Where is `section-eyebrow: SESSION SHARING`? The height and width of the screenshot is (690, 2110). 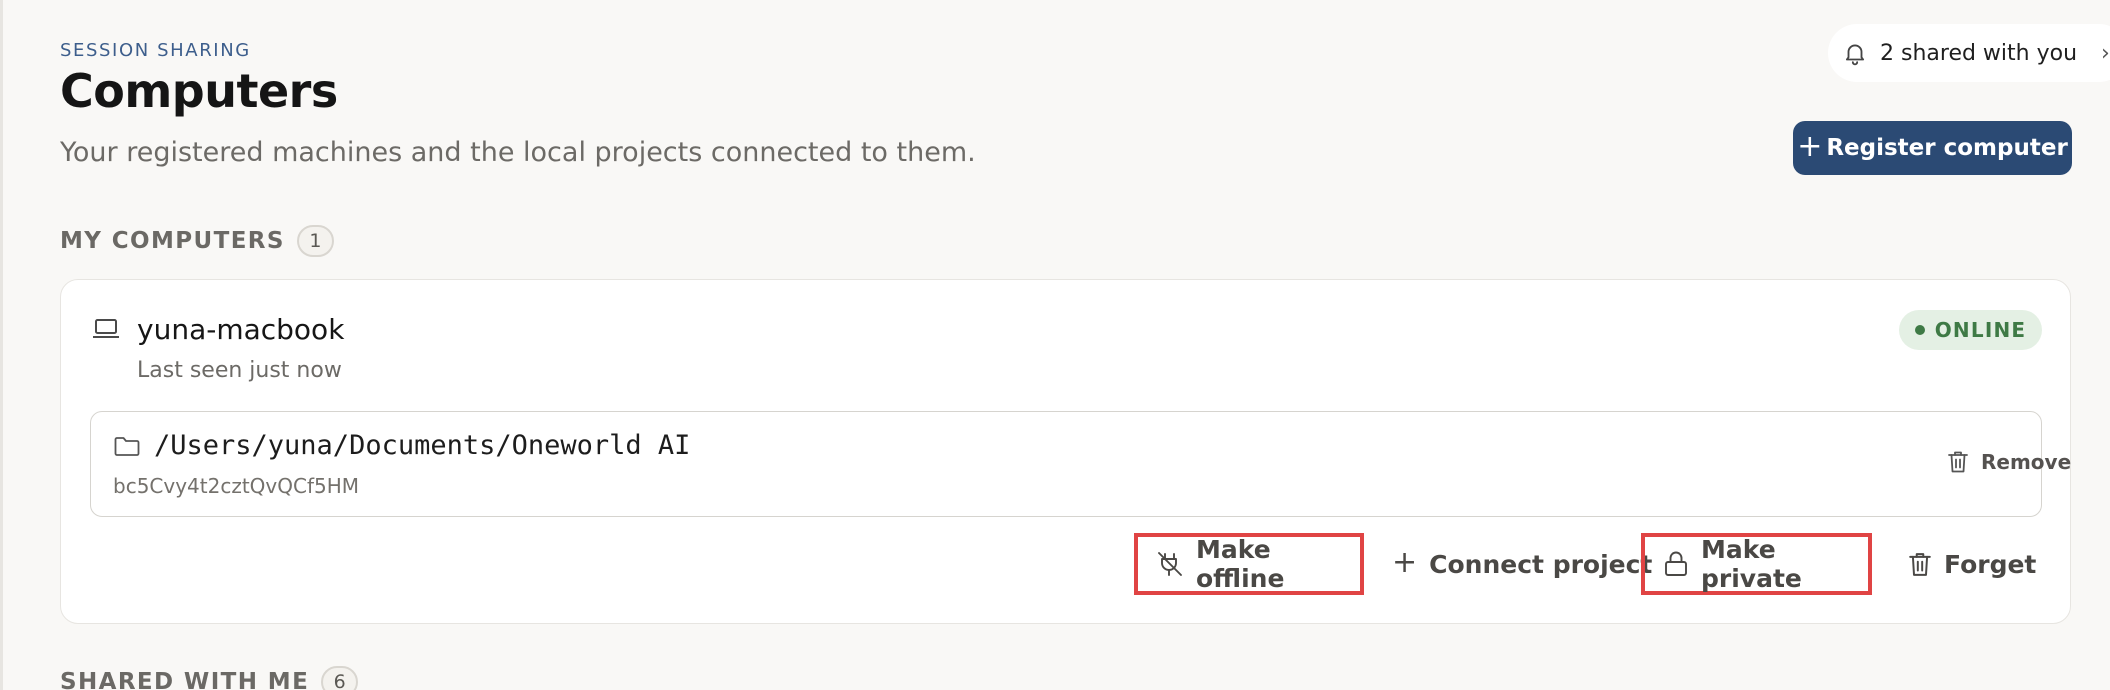
section-eyebrow: SESSION SHARING is located at coordinates (155, 50).